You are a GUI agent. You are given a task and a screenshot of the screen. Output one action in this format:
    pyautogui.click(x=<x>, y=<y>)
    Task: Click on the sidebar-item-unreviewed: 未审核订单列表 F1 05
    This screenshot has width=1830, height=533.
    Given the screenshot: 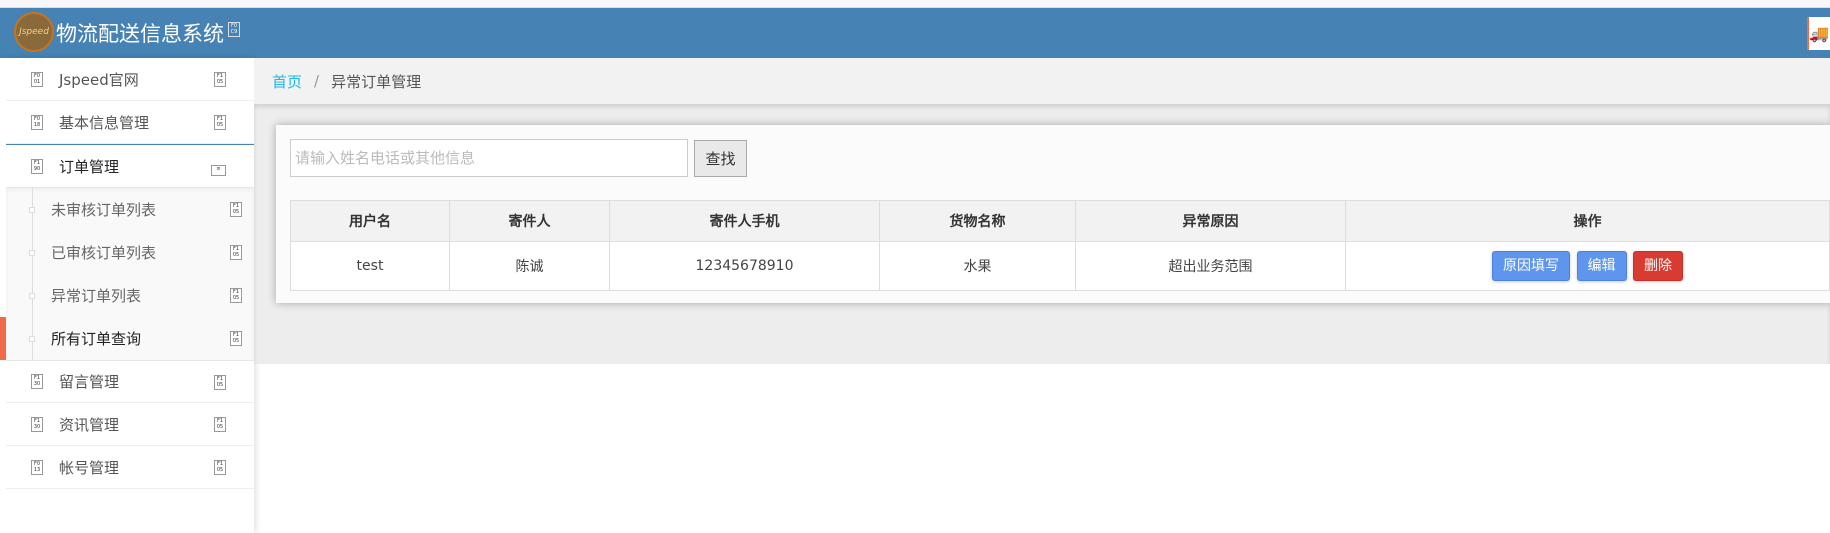 What is the action you would take?
    pyautogui.click(x=130, y=209)
    